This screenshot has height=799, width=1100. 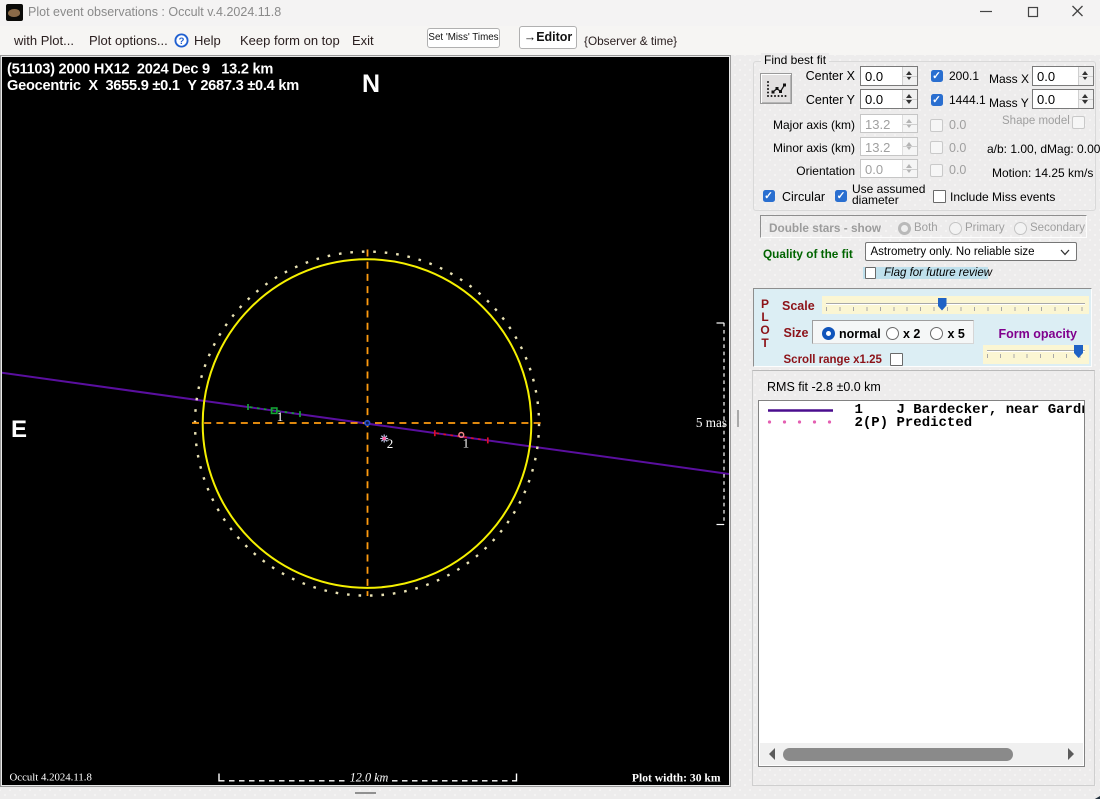 What do you see at coordinates (676, 778) in the screenshot?
I see `svg-text: Plot width: 30 km` at bounding box center [676, 778].